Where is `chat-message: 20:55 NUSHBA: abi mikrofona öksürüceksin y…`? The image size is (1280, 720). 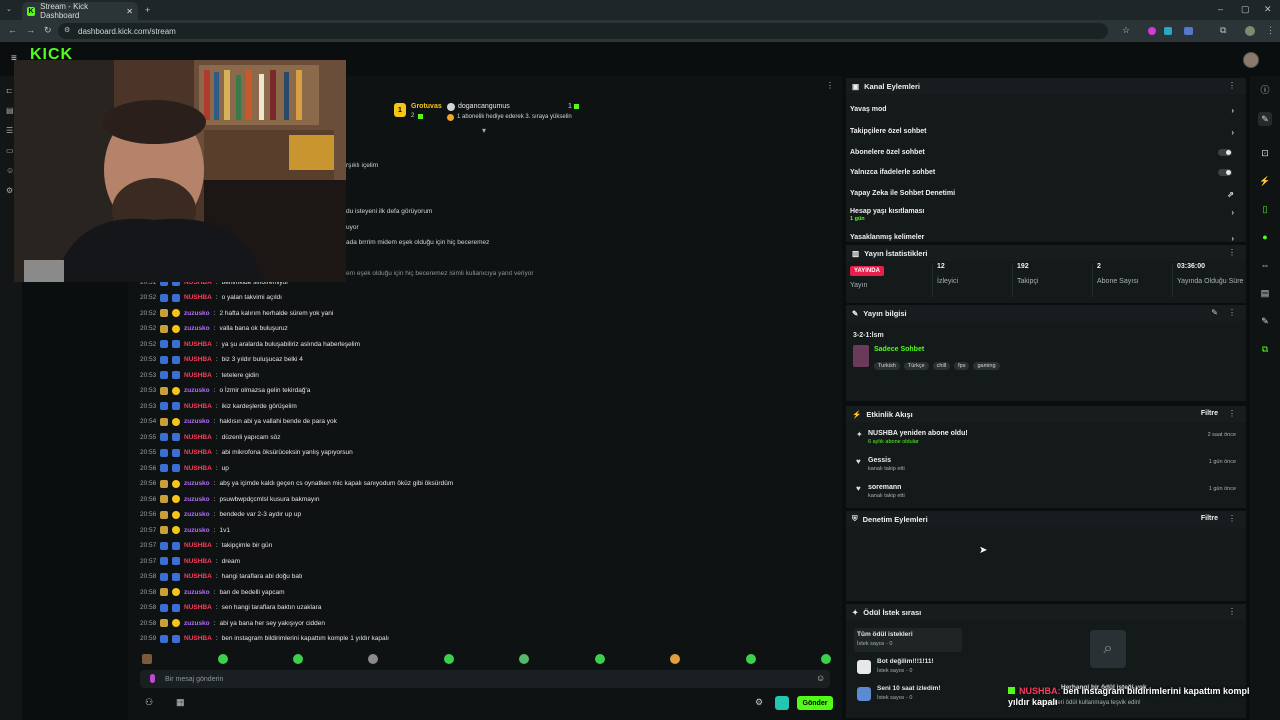
chat-message: 20:55 NUSHBA: abi mikrofona öksürüceksin y… is located at coordinates (246, 453).